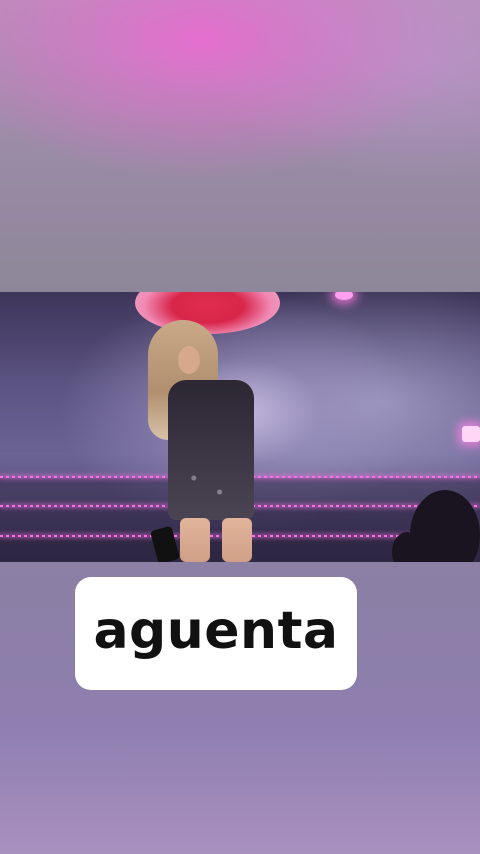 The image size is (480, 854). Describe the element at coordinates (211, 450) in the screenshot. I see `performer-dress` at that location.